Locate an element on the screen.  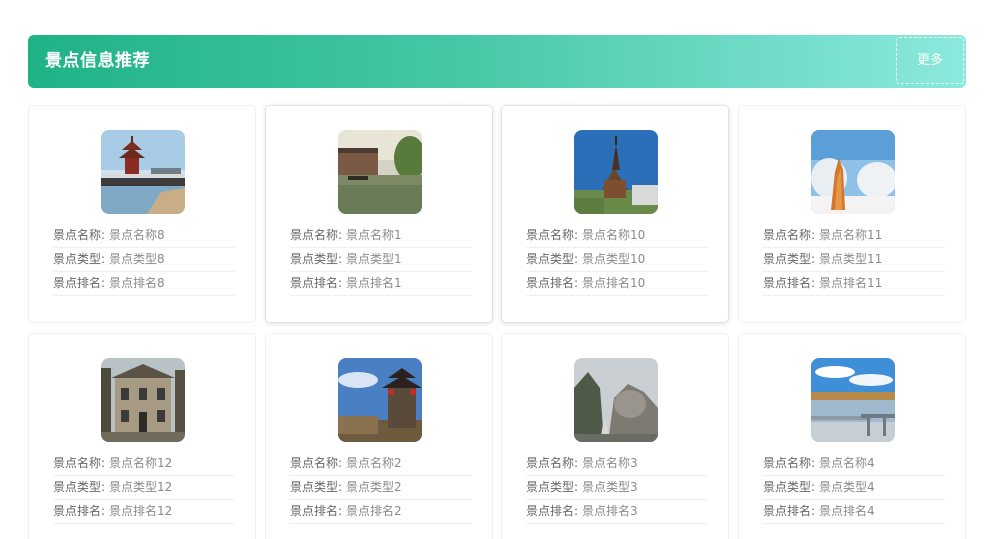
spot-name-row: 景点名称: 景点名称3 is located at coordinates (617, 464).